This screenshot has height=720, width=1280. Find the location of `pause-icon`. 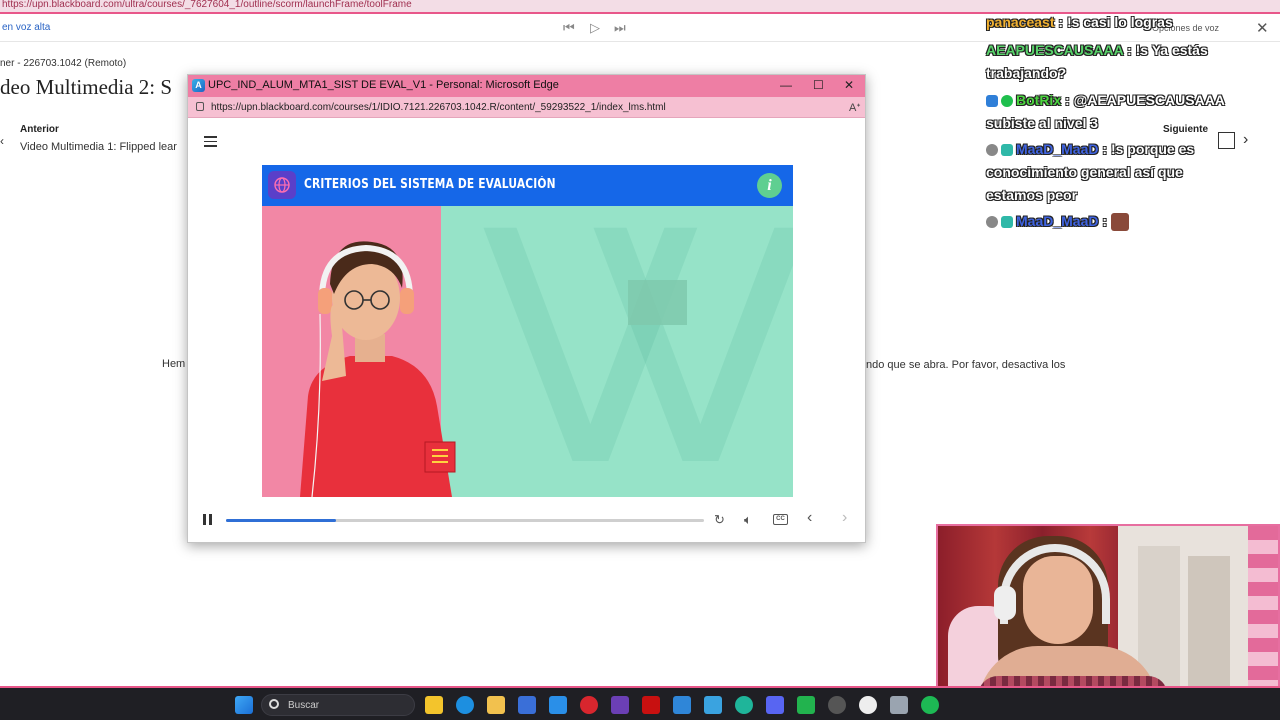

pause-icon is located at coordinates (208, 519).